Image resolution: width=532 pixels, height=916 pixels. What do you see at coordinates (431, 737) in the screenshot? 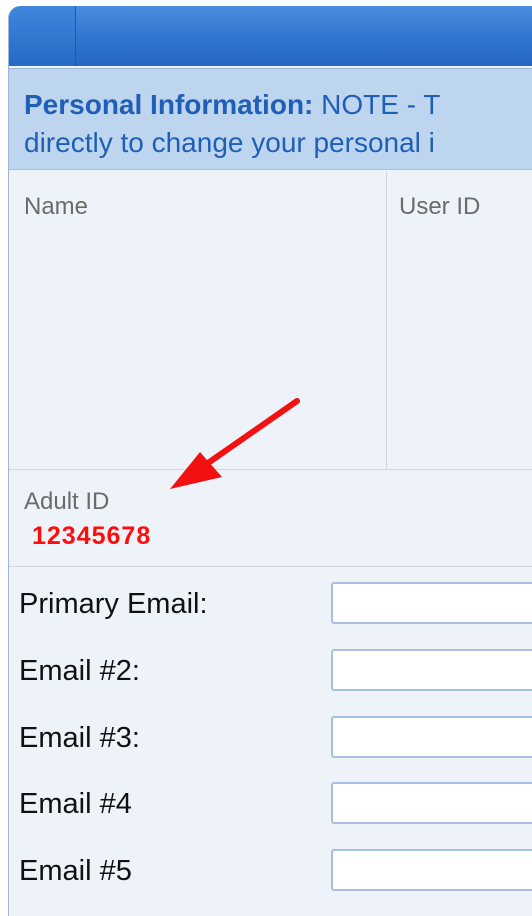
I see `email-3-input` at bounding box center [431, 737].